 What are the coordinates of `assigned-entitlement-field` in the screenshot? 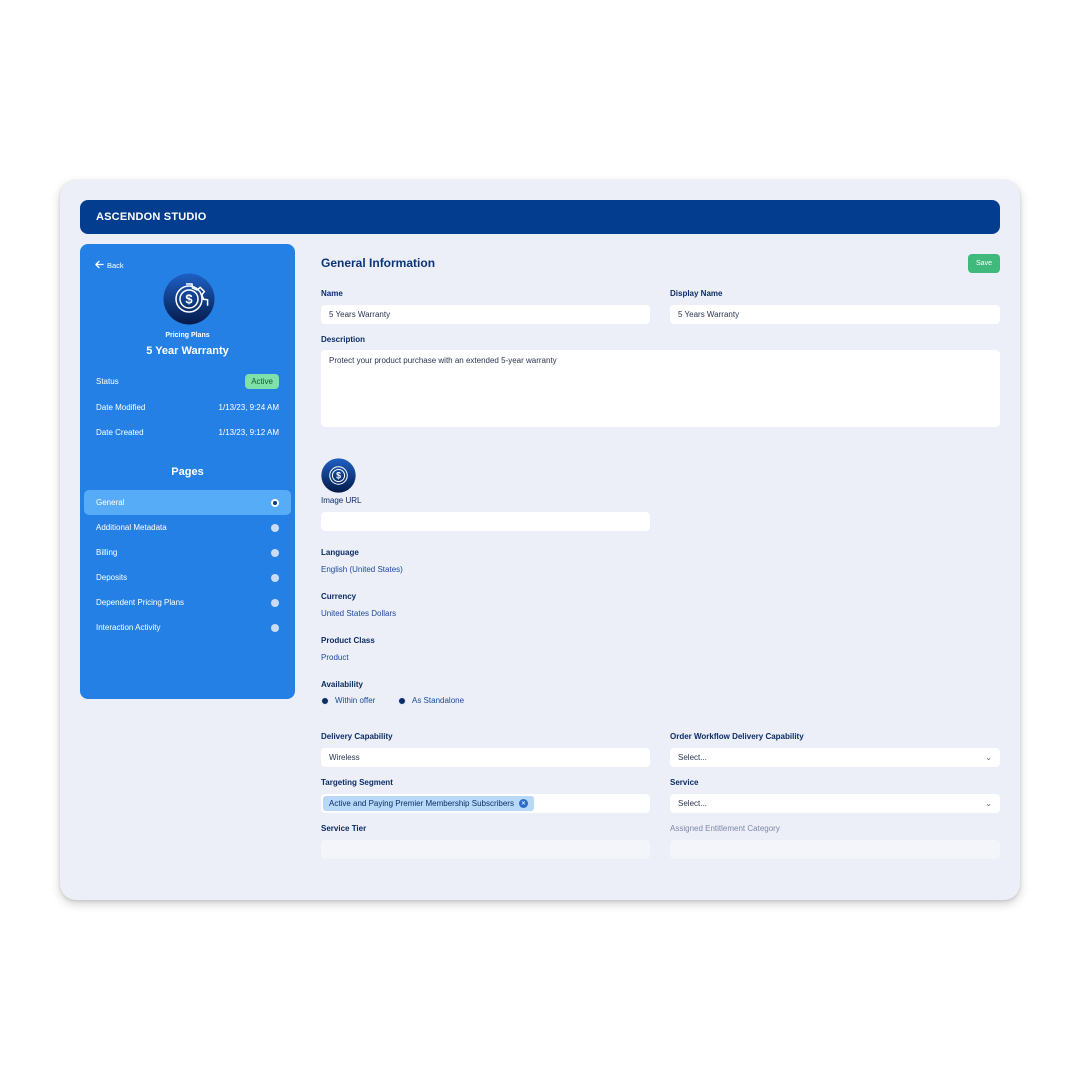 It's located at (835, 849).